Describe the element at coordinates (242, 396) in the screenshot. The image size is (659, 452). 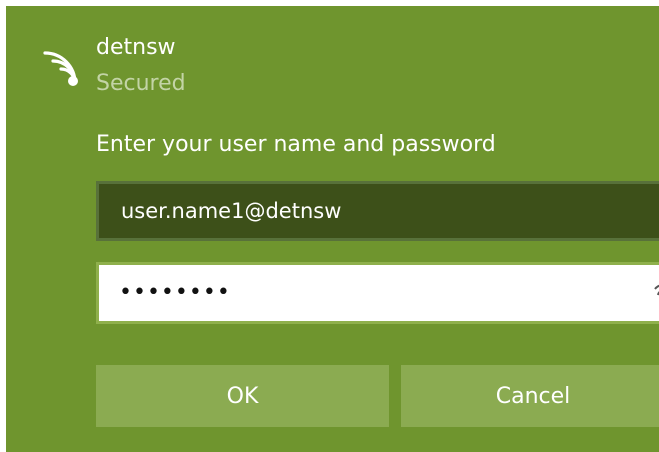
I see `ok-button: OK` at that location.